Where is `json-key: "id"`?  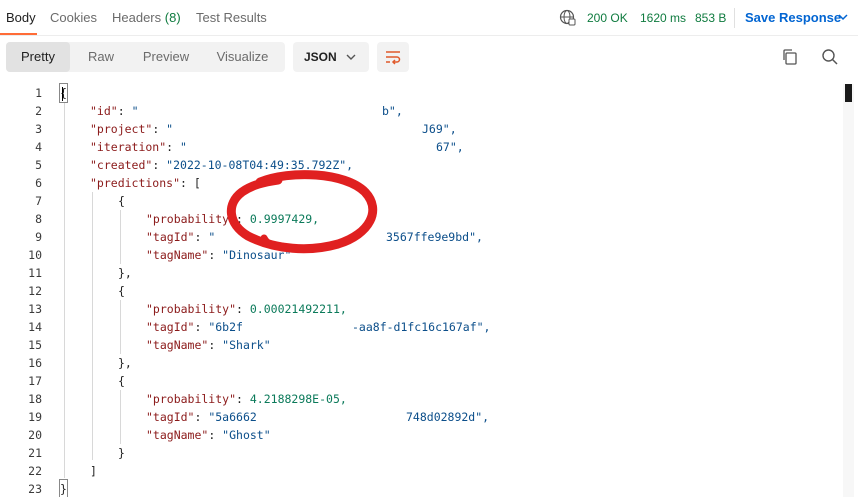
json-key: "id" is located at coordinates (104, 111).